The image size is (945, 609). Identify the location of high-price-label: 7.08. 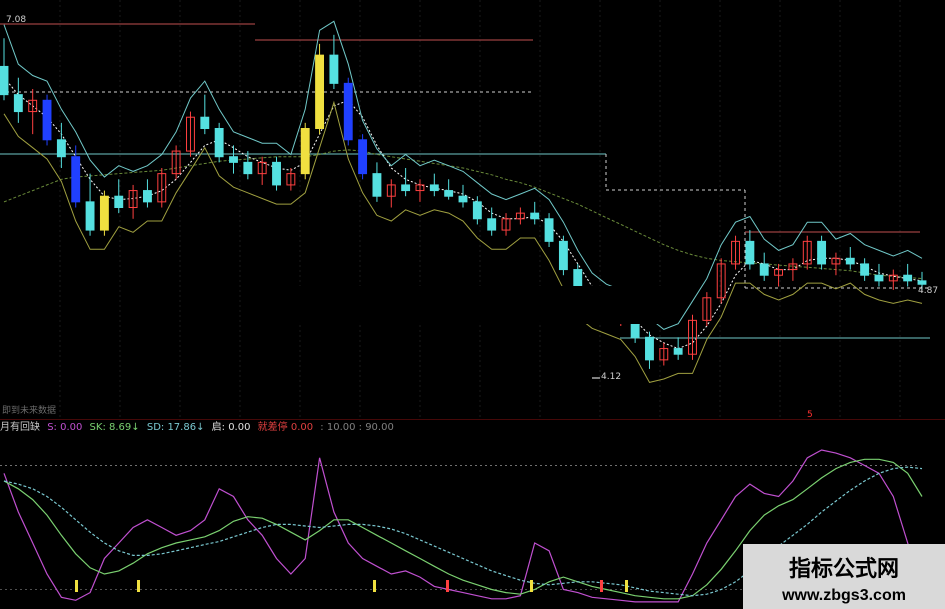
(16, 20).